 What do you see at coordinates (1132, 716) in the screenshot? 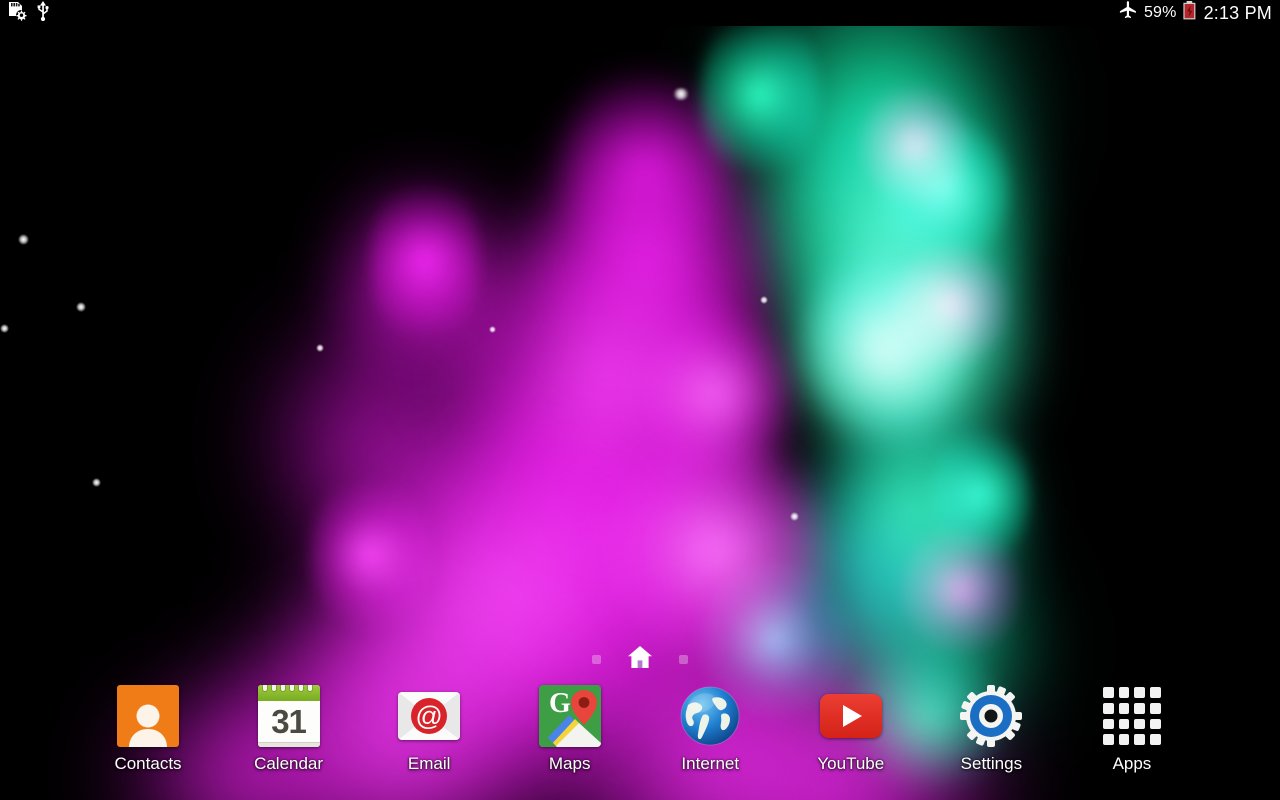
I see `apps-grid-icon` at bounding box center [1132, 716].